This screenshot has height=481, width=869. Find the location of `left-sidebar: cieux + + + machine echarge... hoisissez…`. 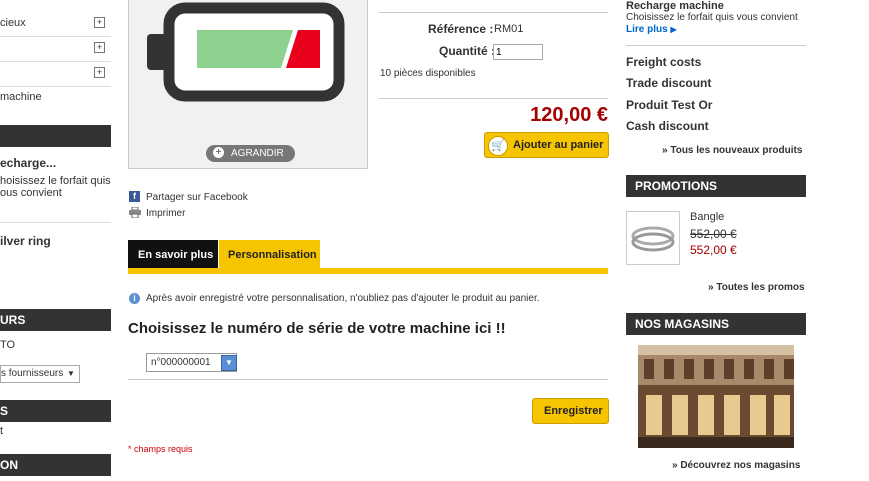

left-sidebar: cieux + + + machine echarge... hoisissez… is located at coordinates (55, 240).